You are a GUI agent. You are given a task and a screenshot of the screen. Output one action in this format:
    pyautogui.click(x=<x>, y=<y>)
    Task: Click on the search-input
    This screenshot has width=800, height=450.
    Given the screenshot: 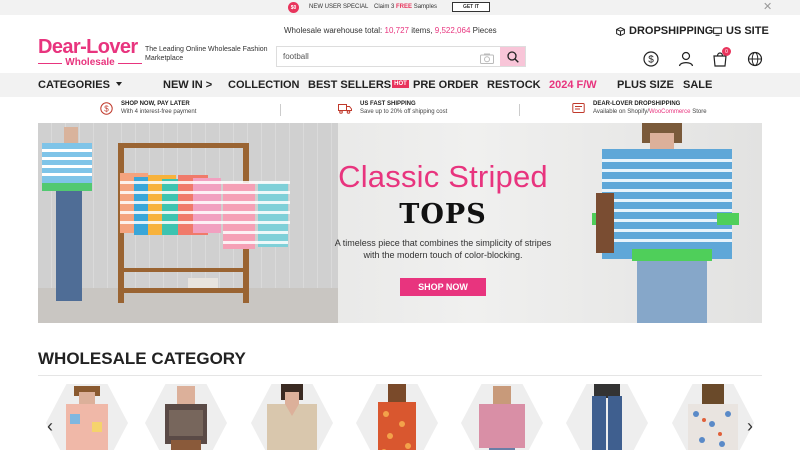 What is the action you would take?
    pyautogui.click(x=377, y=56)
    